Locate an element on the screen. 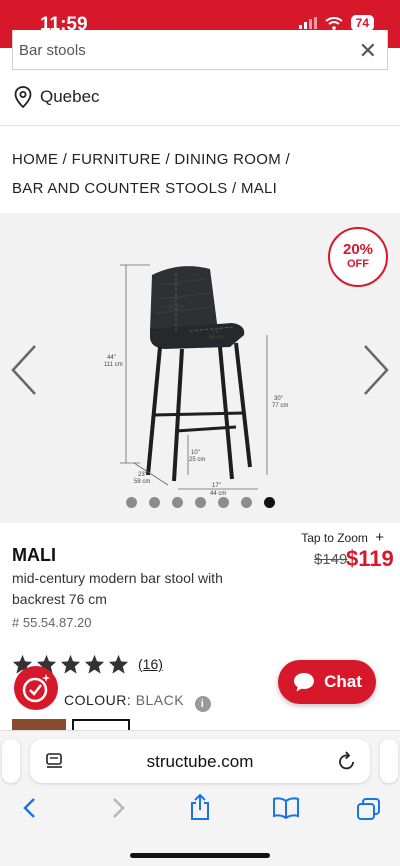  wifi-icon is located at coordinates (334, 23).